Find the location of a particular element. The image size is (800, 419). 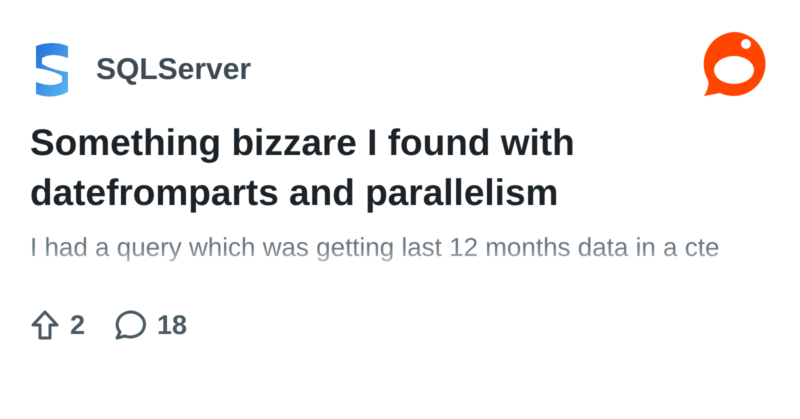

comment-icon is located at coordinates (130, 325).